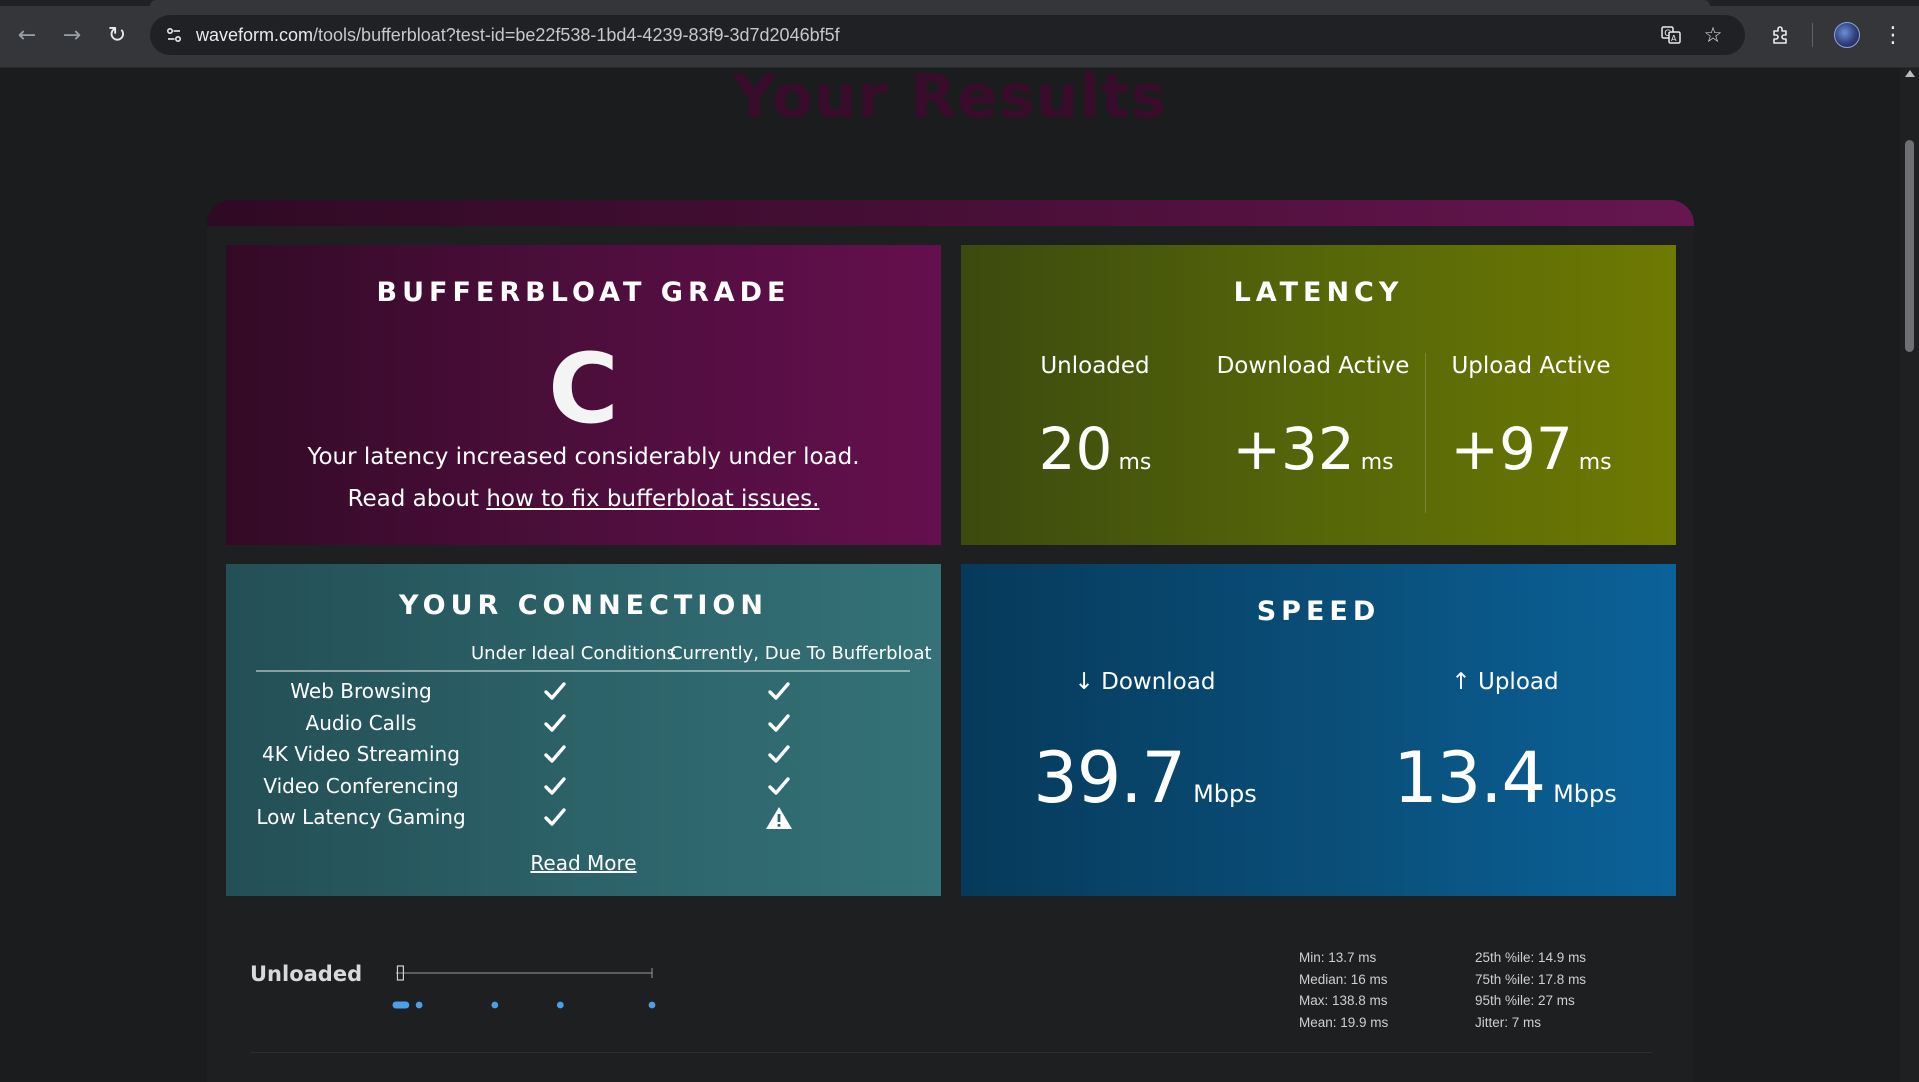  I want to click on svg-text: A, so click(1674, 38).